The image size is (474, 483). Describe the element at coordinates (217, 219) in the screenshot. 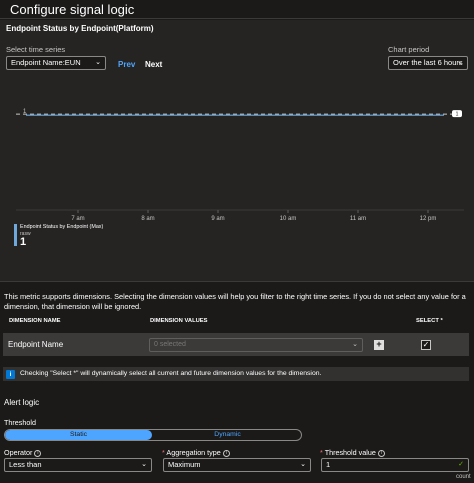

I see `x-tick-label: 9 am` at that location.